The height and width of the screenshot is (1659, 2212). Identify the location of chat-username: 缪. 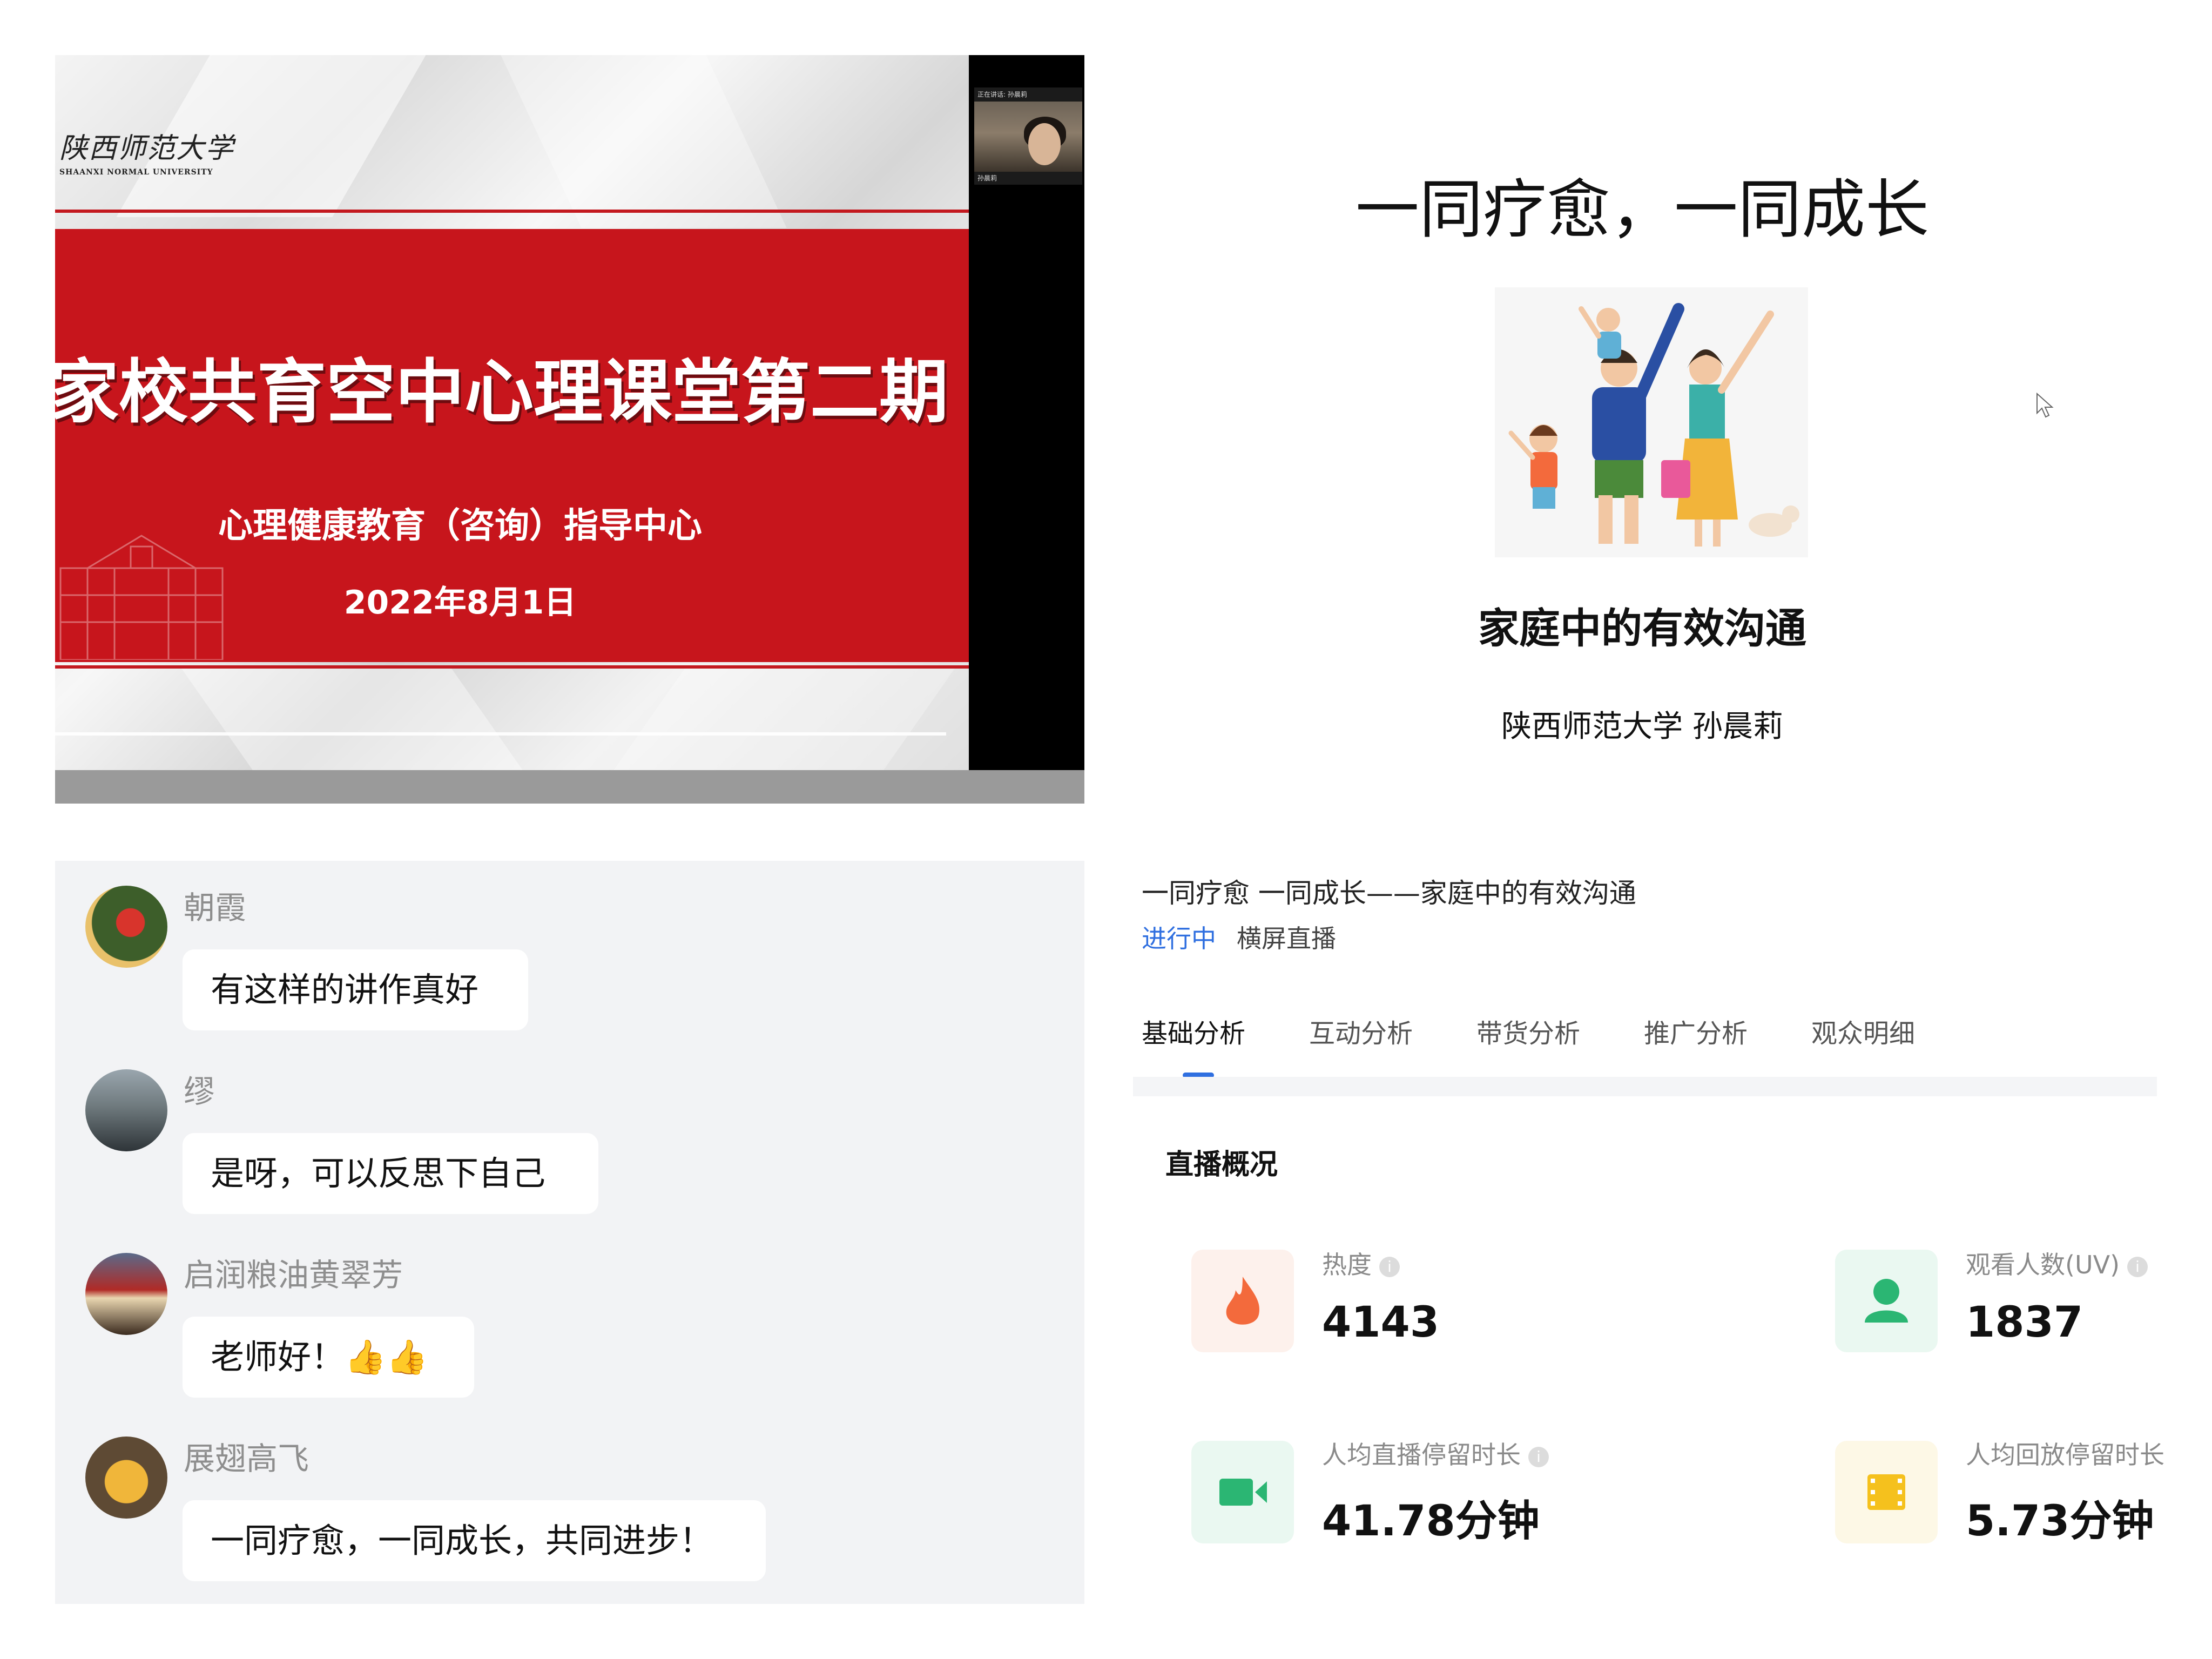
(199, 1091).